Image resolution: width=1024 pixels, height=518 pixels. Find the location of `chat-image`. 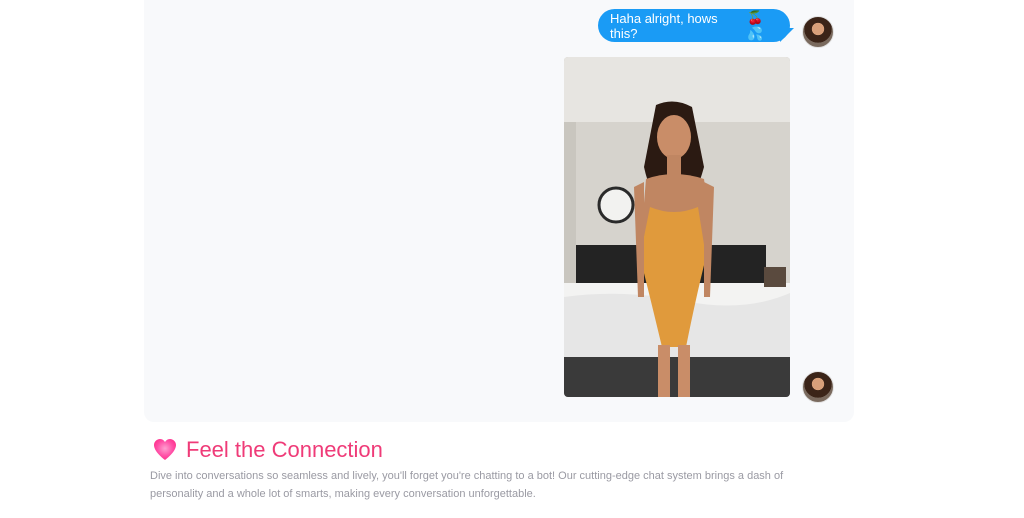

chat-image is located at coordinates (677, 227).